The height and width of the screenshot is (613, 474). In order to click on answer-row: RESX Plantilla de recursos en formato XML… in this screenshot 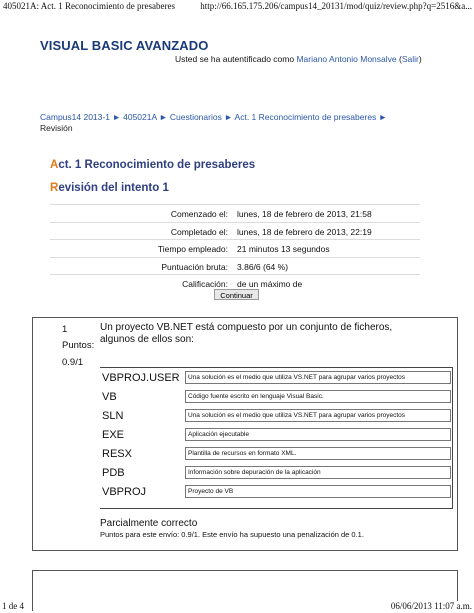, I will do `click(276, 454)`.